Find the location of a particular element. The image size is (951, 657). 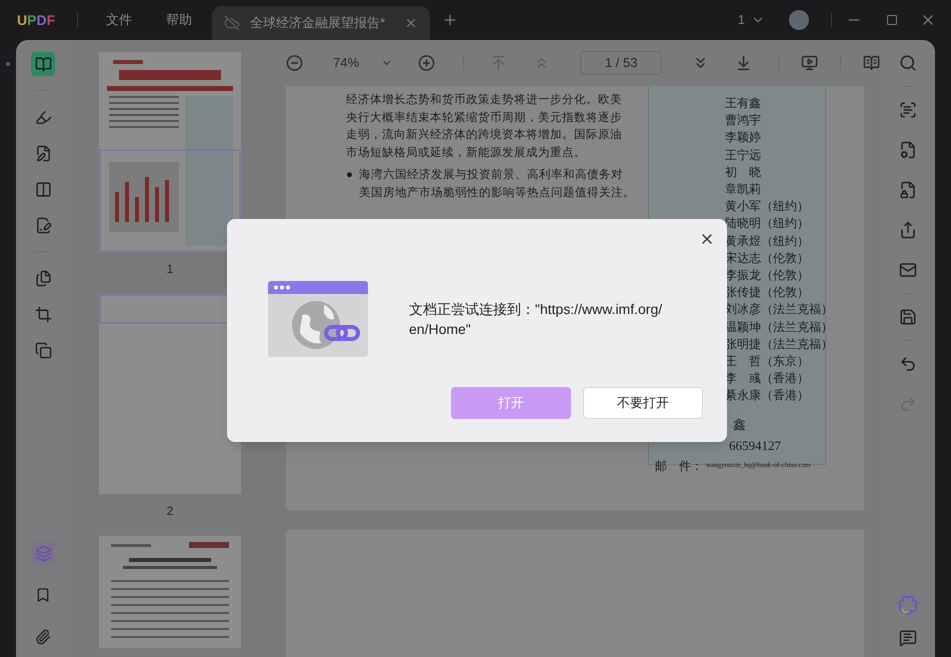

zoom-in-icon is located at coordinates (427, 63).